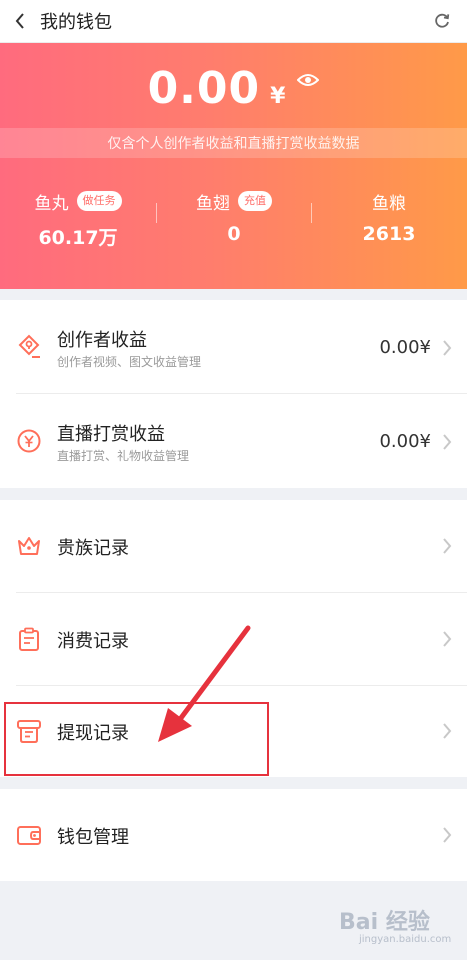 This screenshot has width=467, height=960. I want to click on recharge-button: 充值, so click(255, 201).